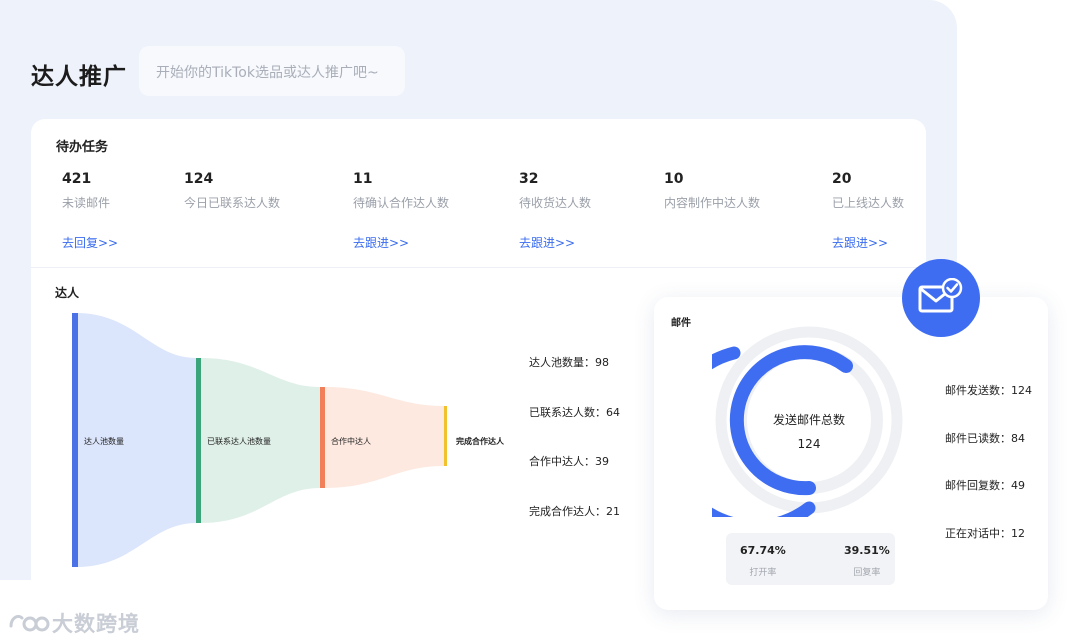 The height and width of the screenshot is (643, 1080). Describe the element at coordinates (842, 179) in the screenshot. I see `task-count: 20` at that location.